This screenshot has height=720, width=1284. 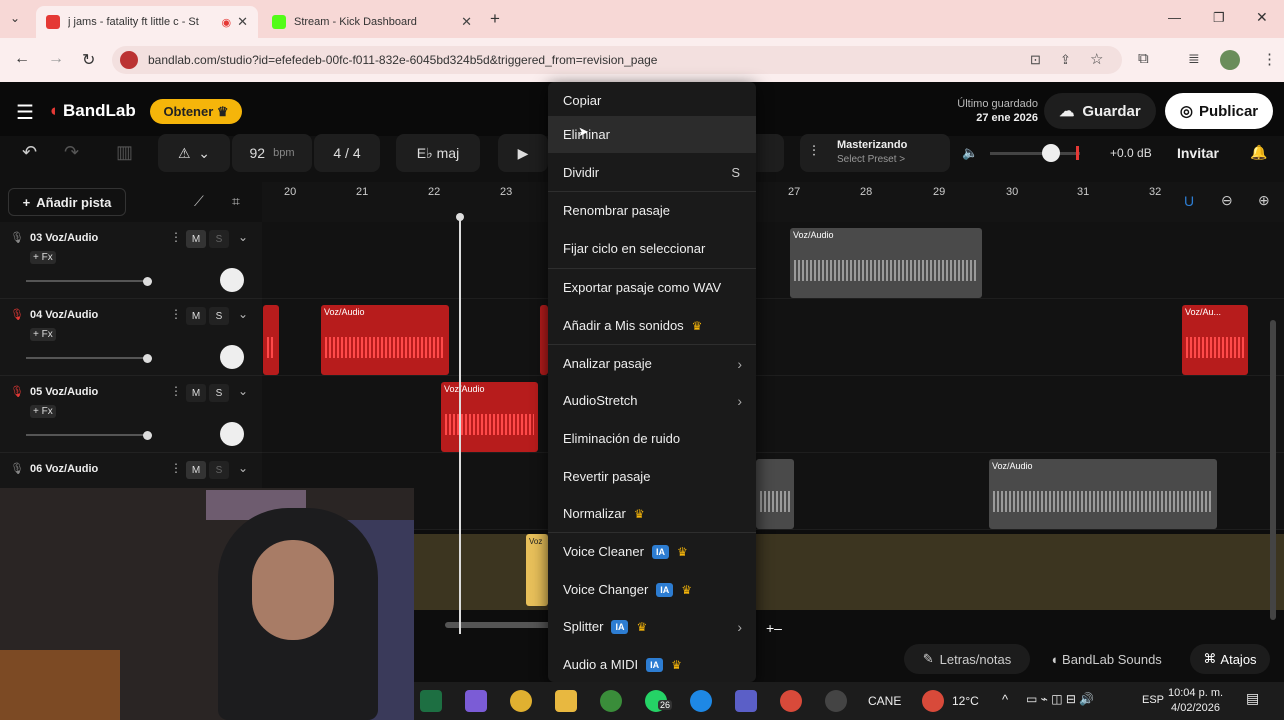 I want to click on forward-icon: →, so click(x=56, y=59).